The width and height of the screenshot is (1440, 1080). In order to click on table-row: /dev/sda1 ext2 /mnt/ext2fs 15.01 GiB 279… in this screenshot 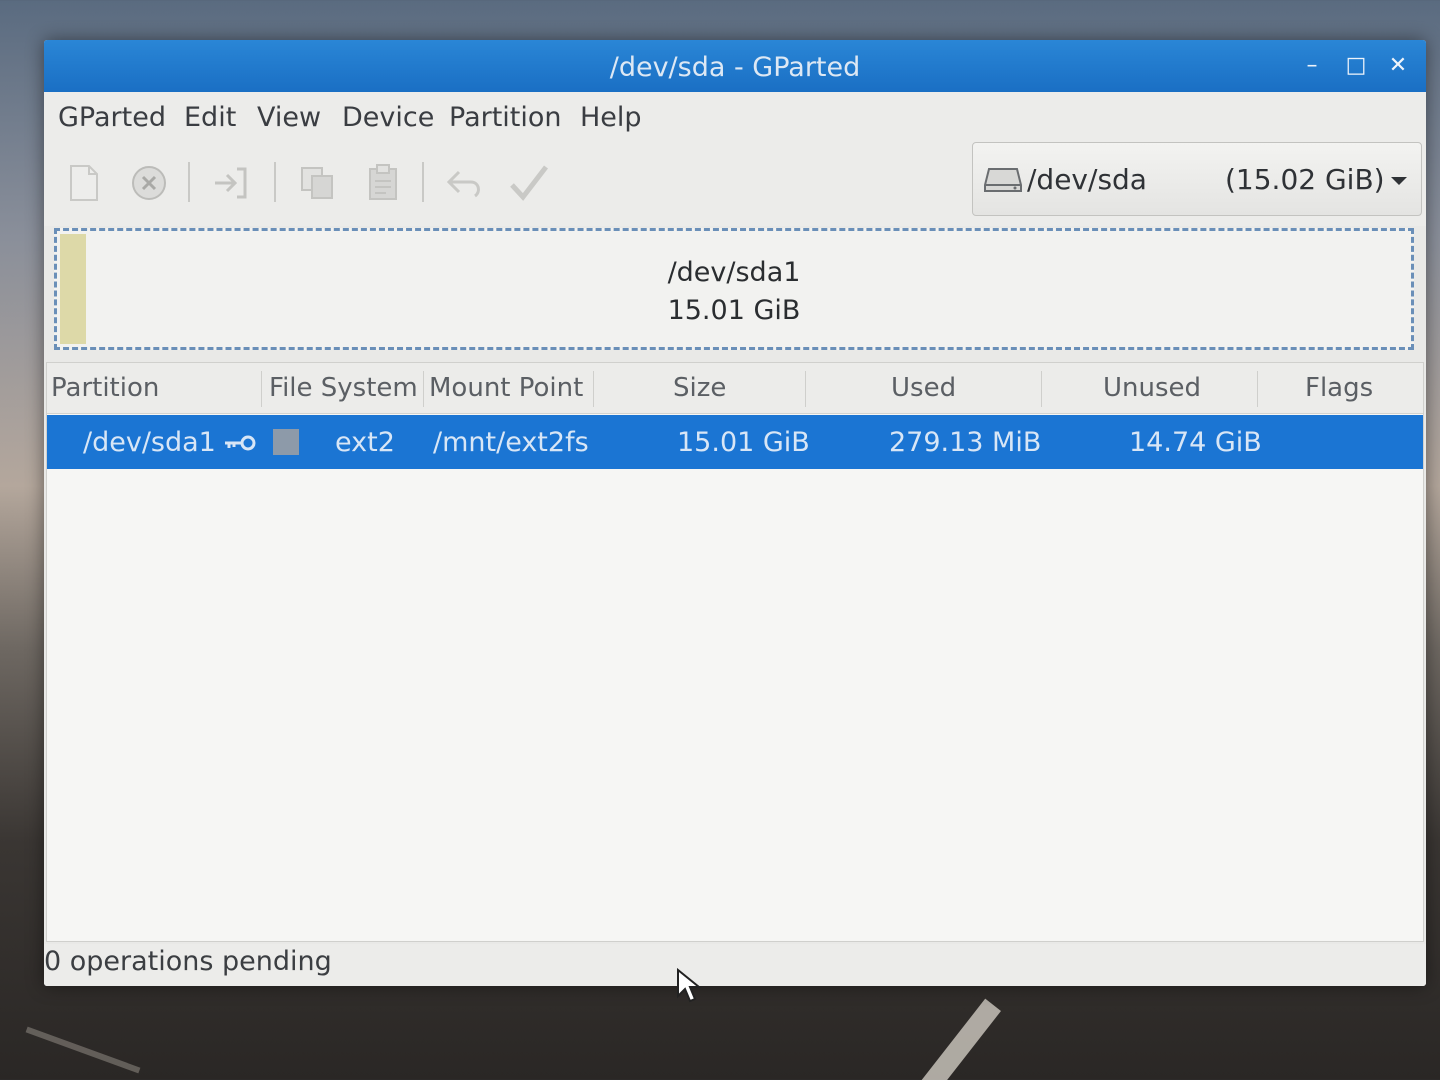, I will do `click(735, 442)`.